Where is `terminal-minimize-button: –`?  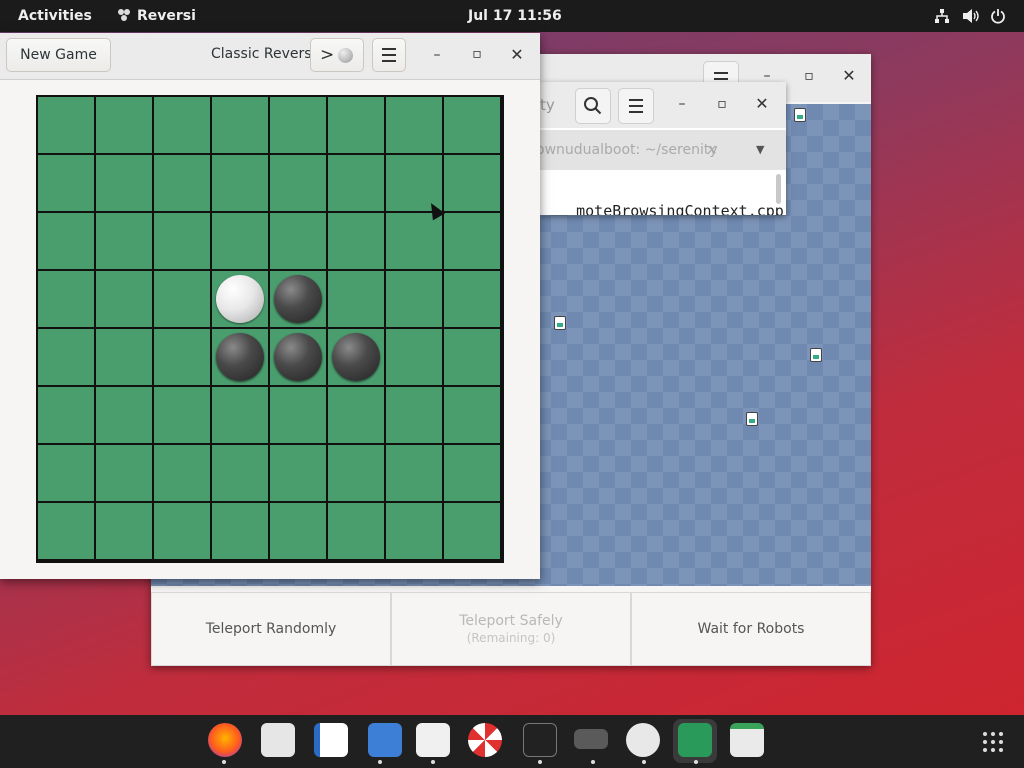 terminal-minimize-button: – is located at coordinates (682, 104).